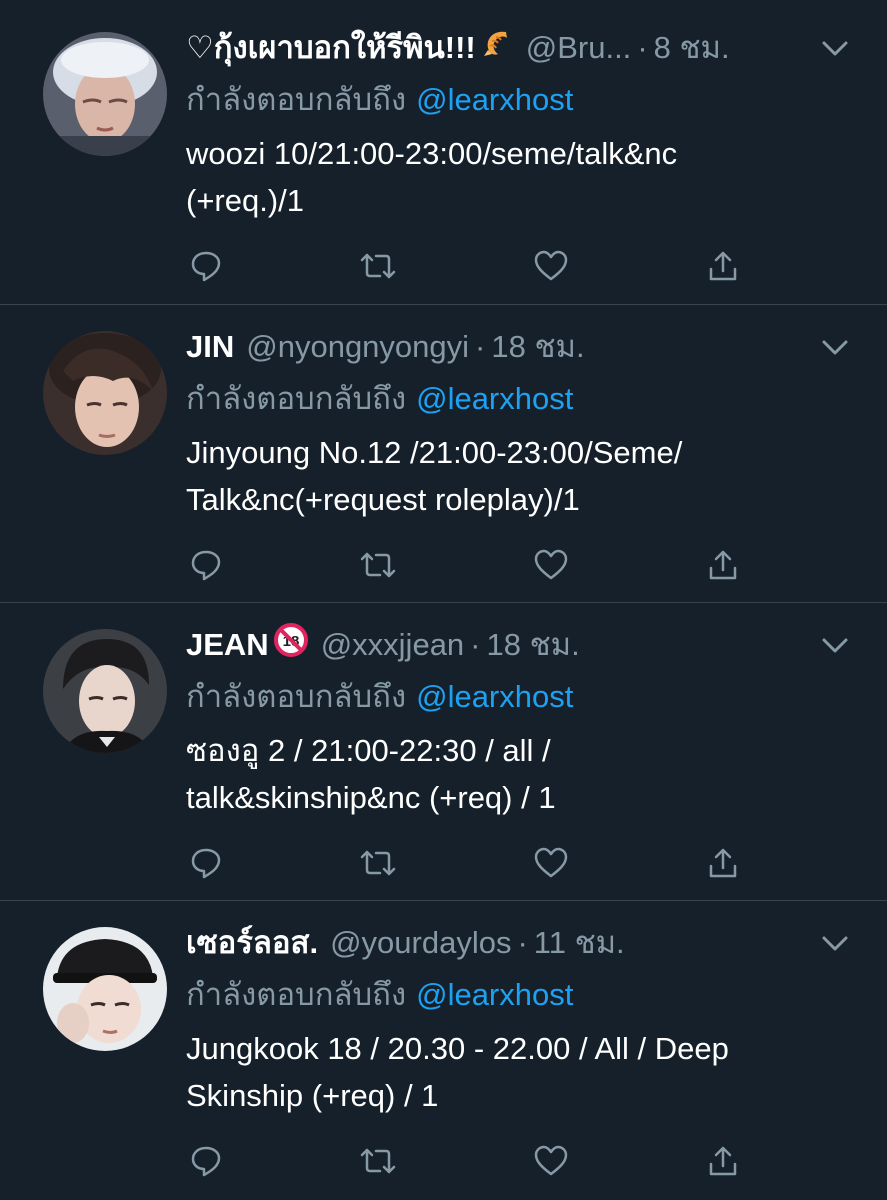  What do you see at coordinates (227, 645) in the screenshot?
I see `display-name: JEAN` at bounding box center [227, 645].